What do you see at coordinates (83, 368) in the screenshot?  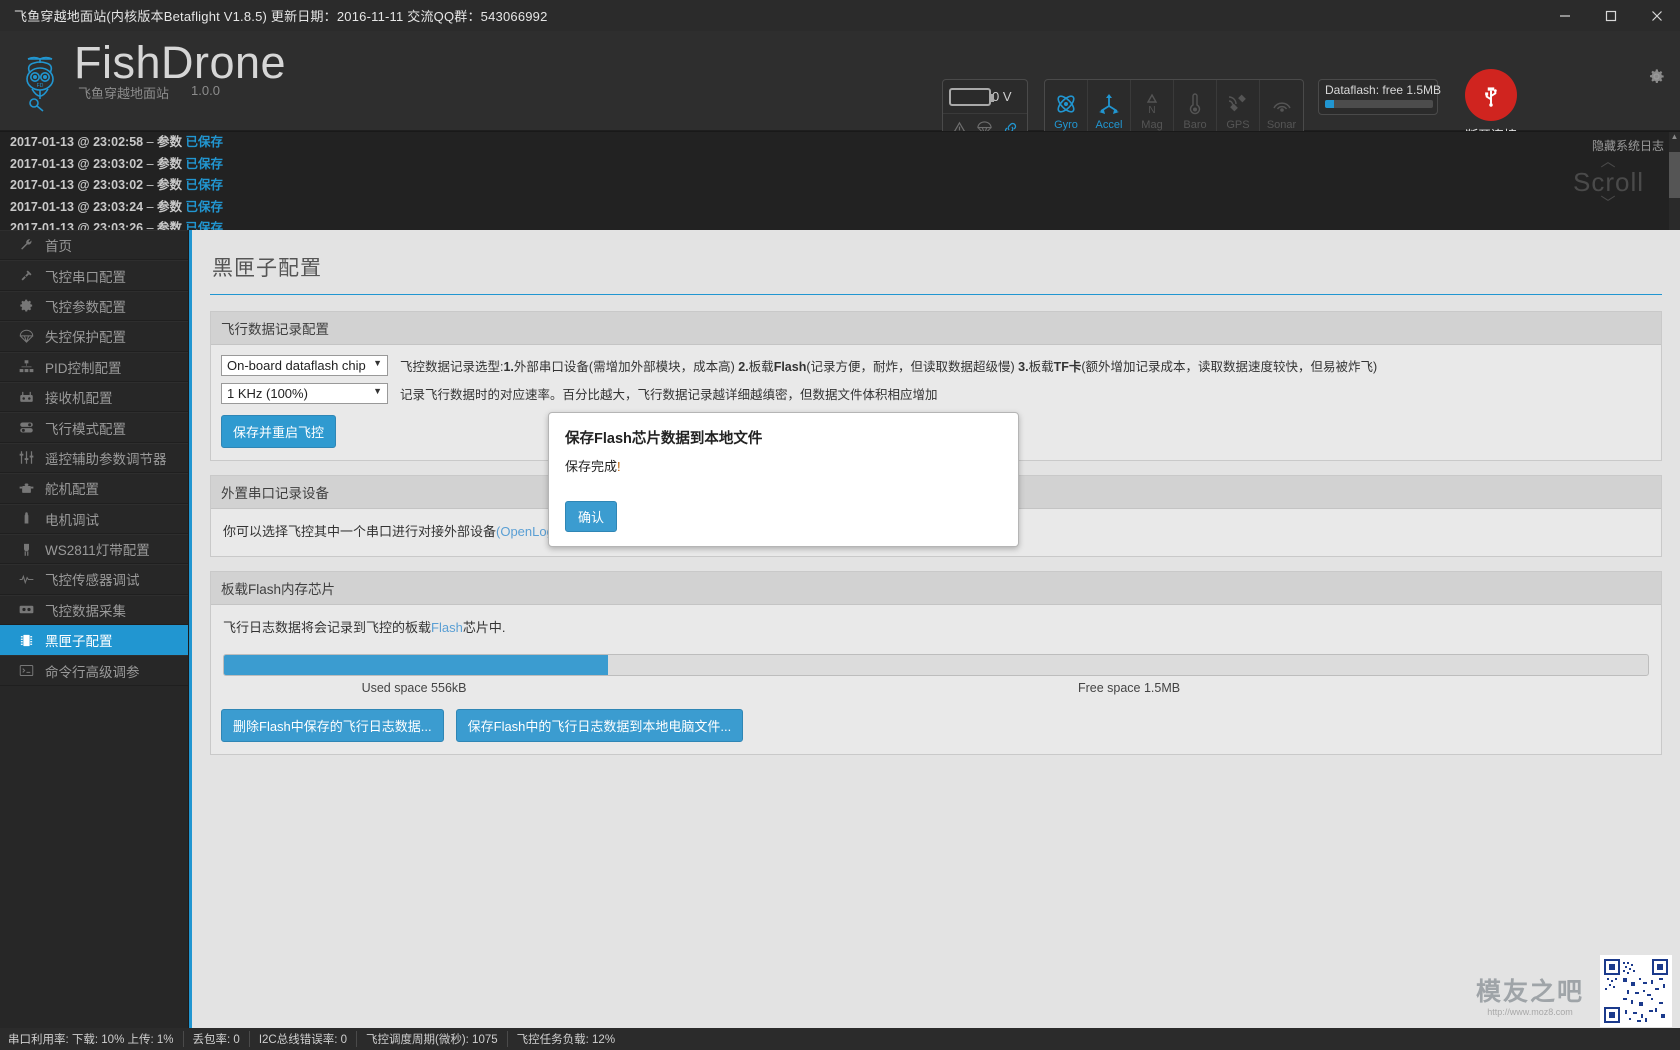 I see `sidebar-item-label: PID控制配置` at bounding box center [83, 368].